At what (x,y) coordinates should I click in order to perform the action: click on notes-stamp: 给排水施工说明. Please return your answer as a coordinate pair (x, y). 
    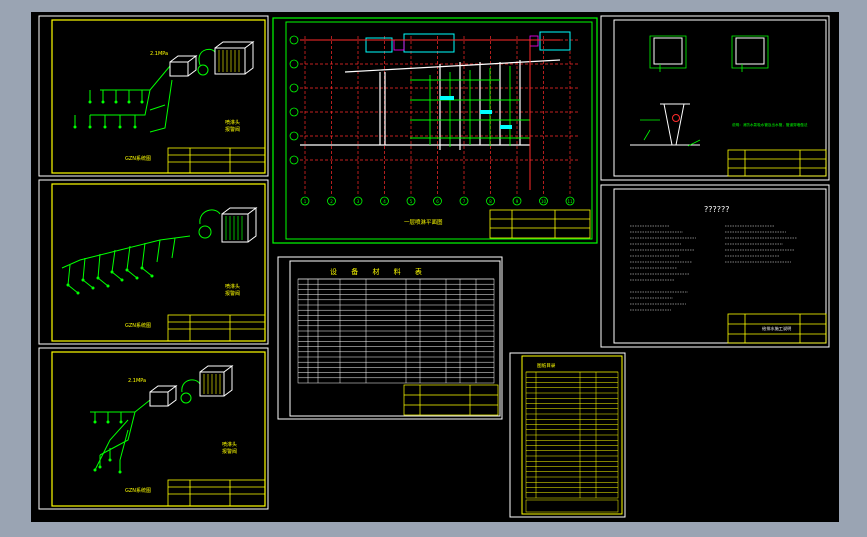
    Looking at the image, I should click on (776, 328).